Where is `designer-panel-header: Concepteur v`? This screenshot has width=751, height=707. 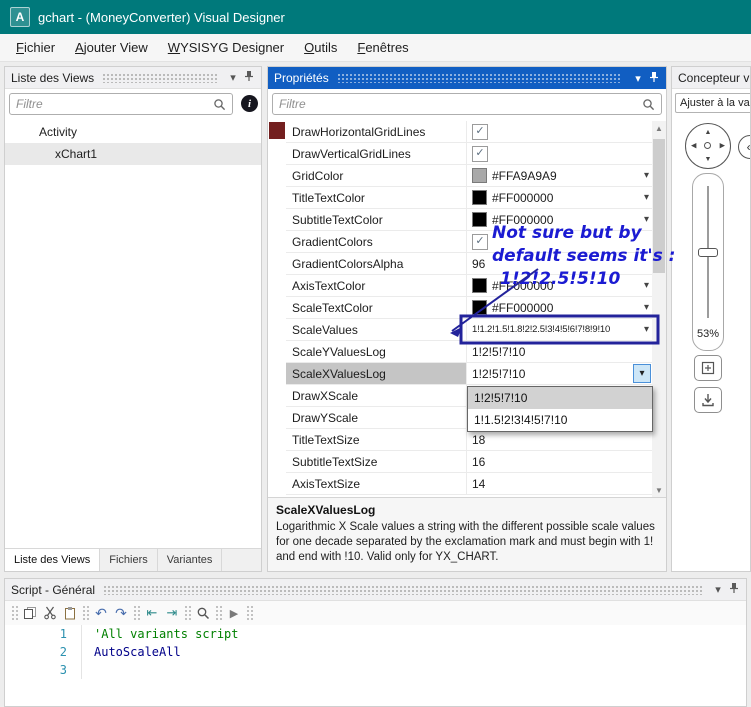 designer-panel-header: Concepteur v is located at coordinates (711, 78).